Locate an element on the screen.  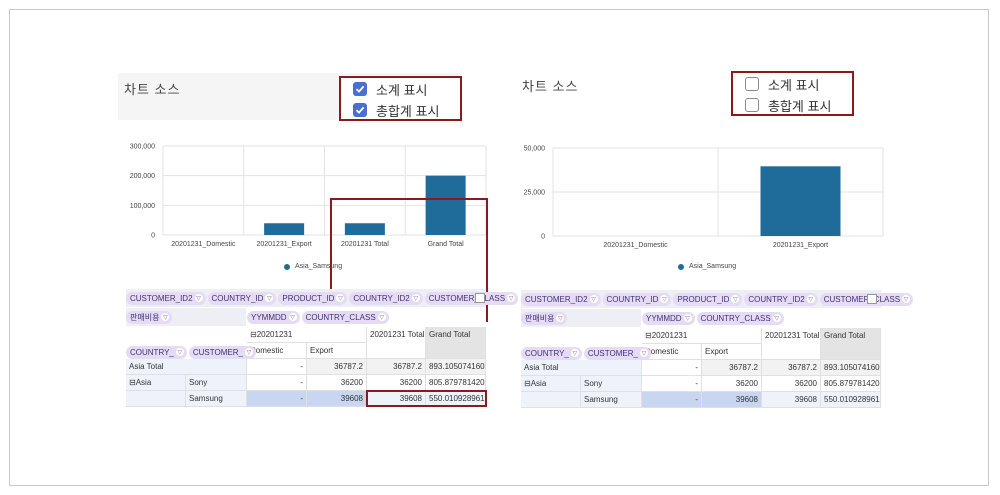
table-cell: 805.87978142078 is located at coordinates (851, 384).